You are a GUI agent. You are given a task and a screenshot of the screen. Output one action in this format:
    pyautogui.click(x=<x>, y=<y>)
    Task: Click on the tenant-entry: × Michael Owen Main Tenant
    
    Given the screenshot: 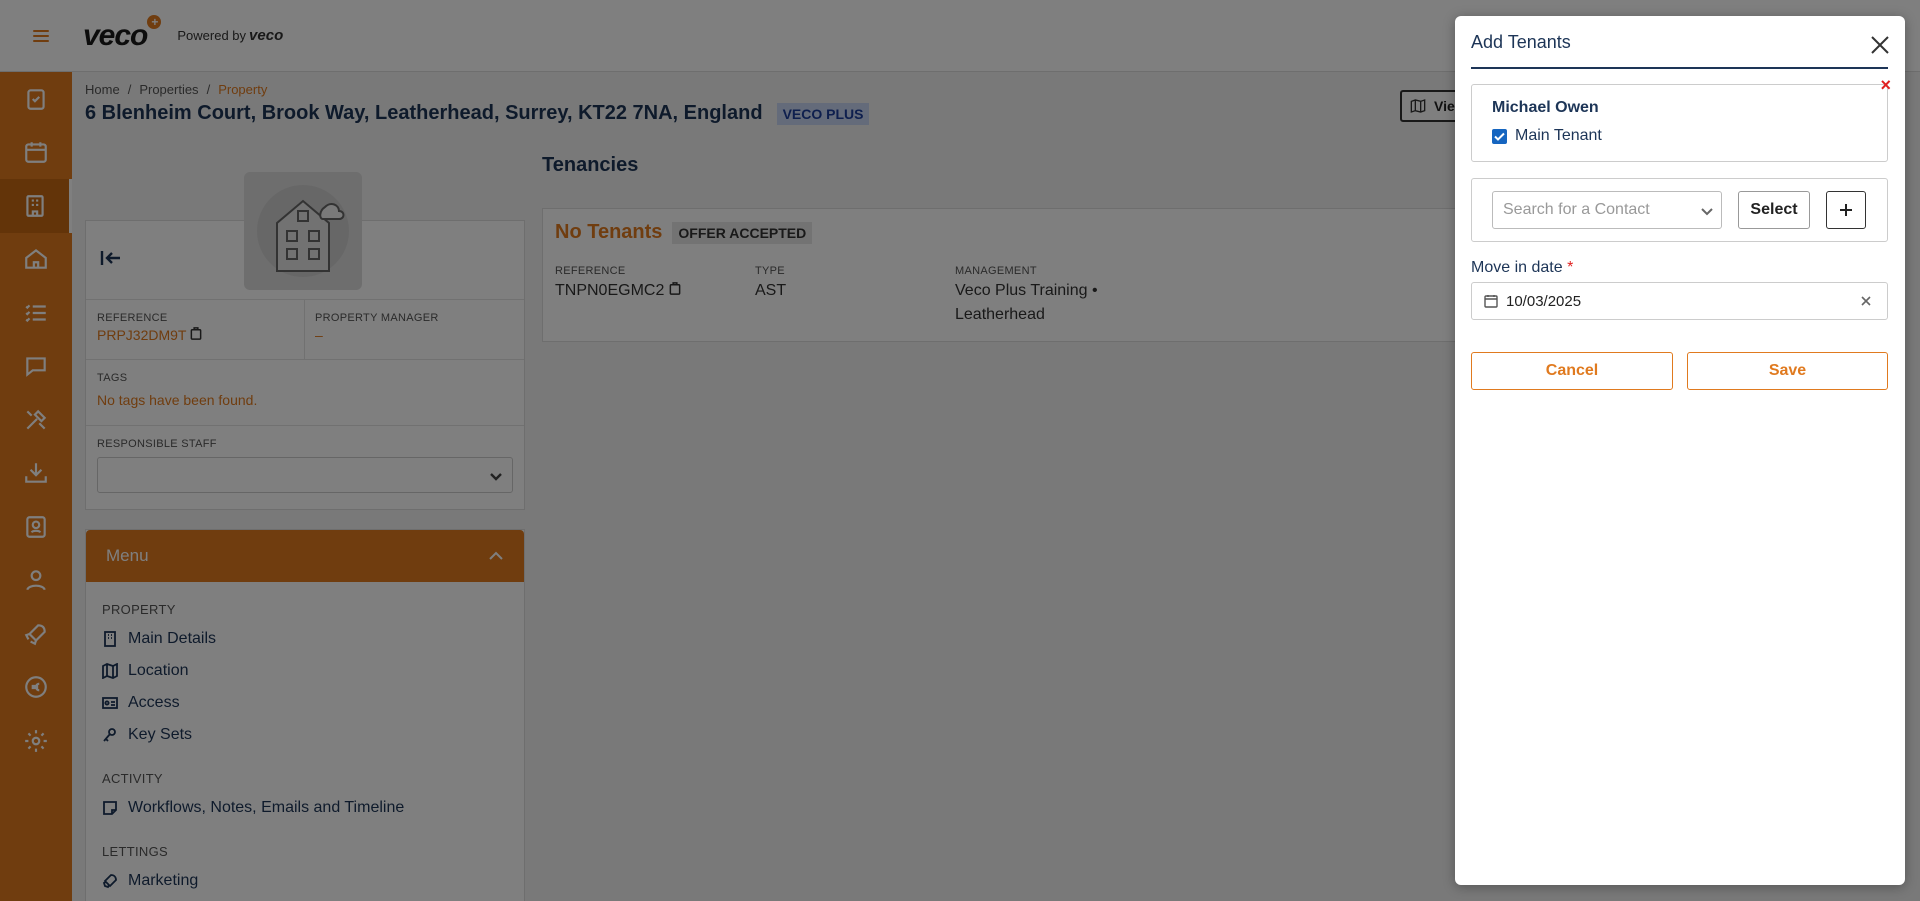 What is the action you would take?
    pyautogui.click(x=1681, y=118)
    